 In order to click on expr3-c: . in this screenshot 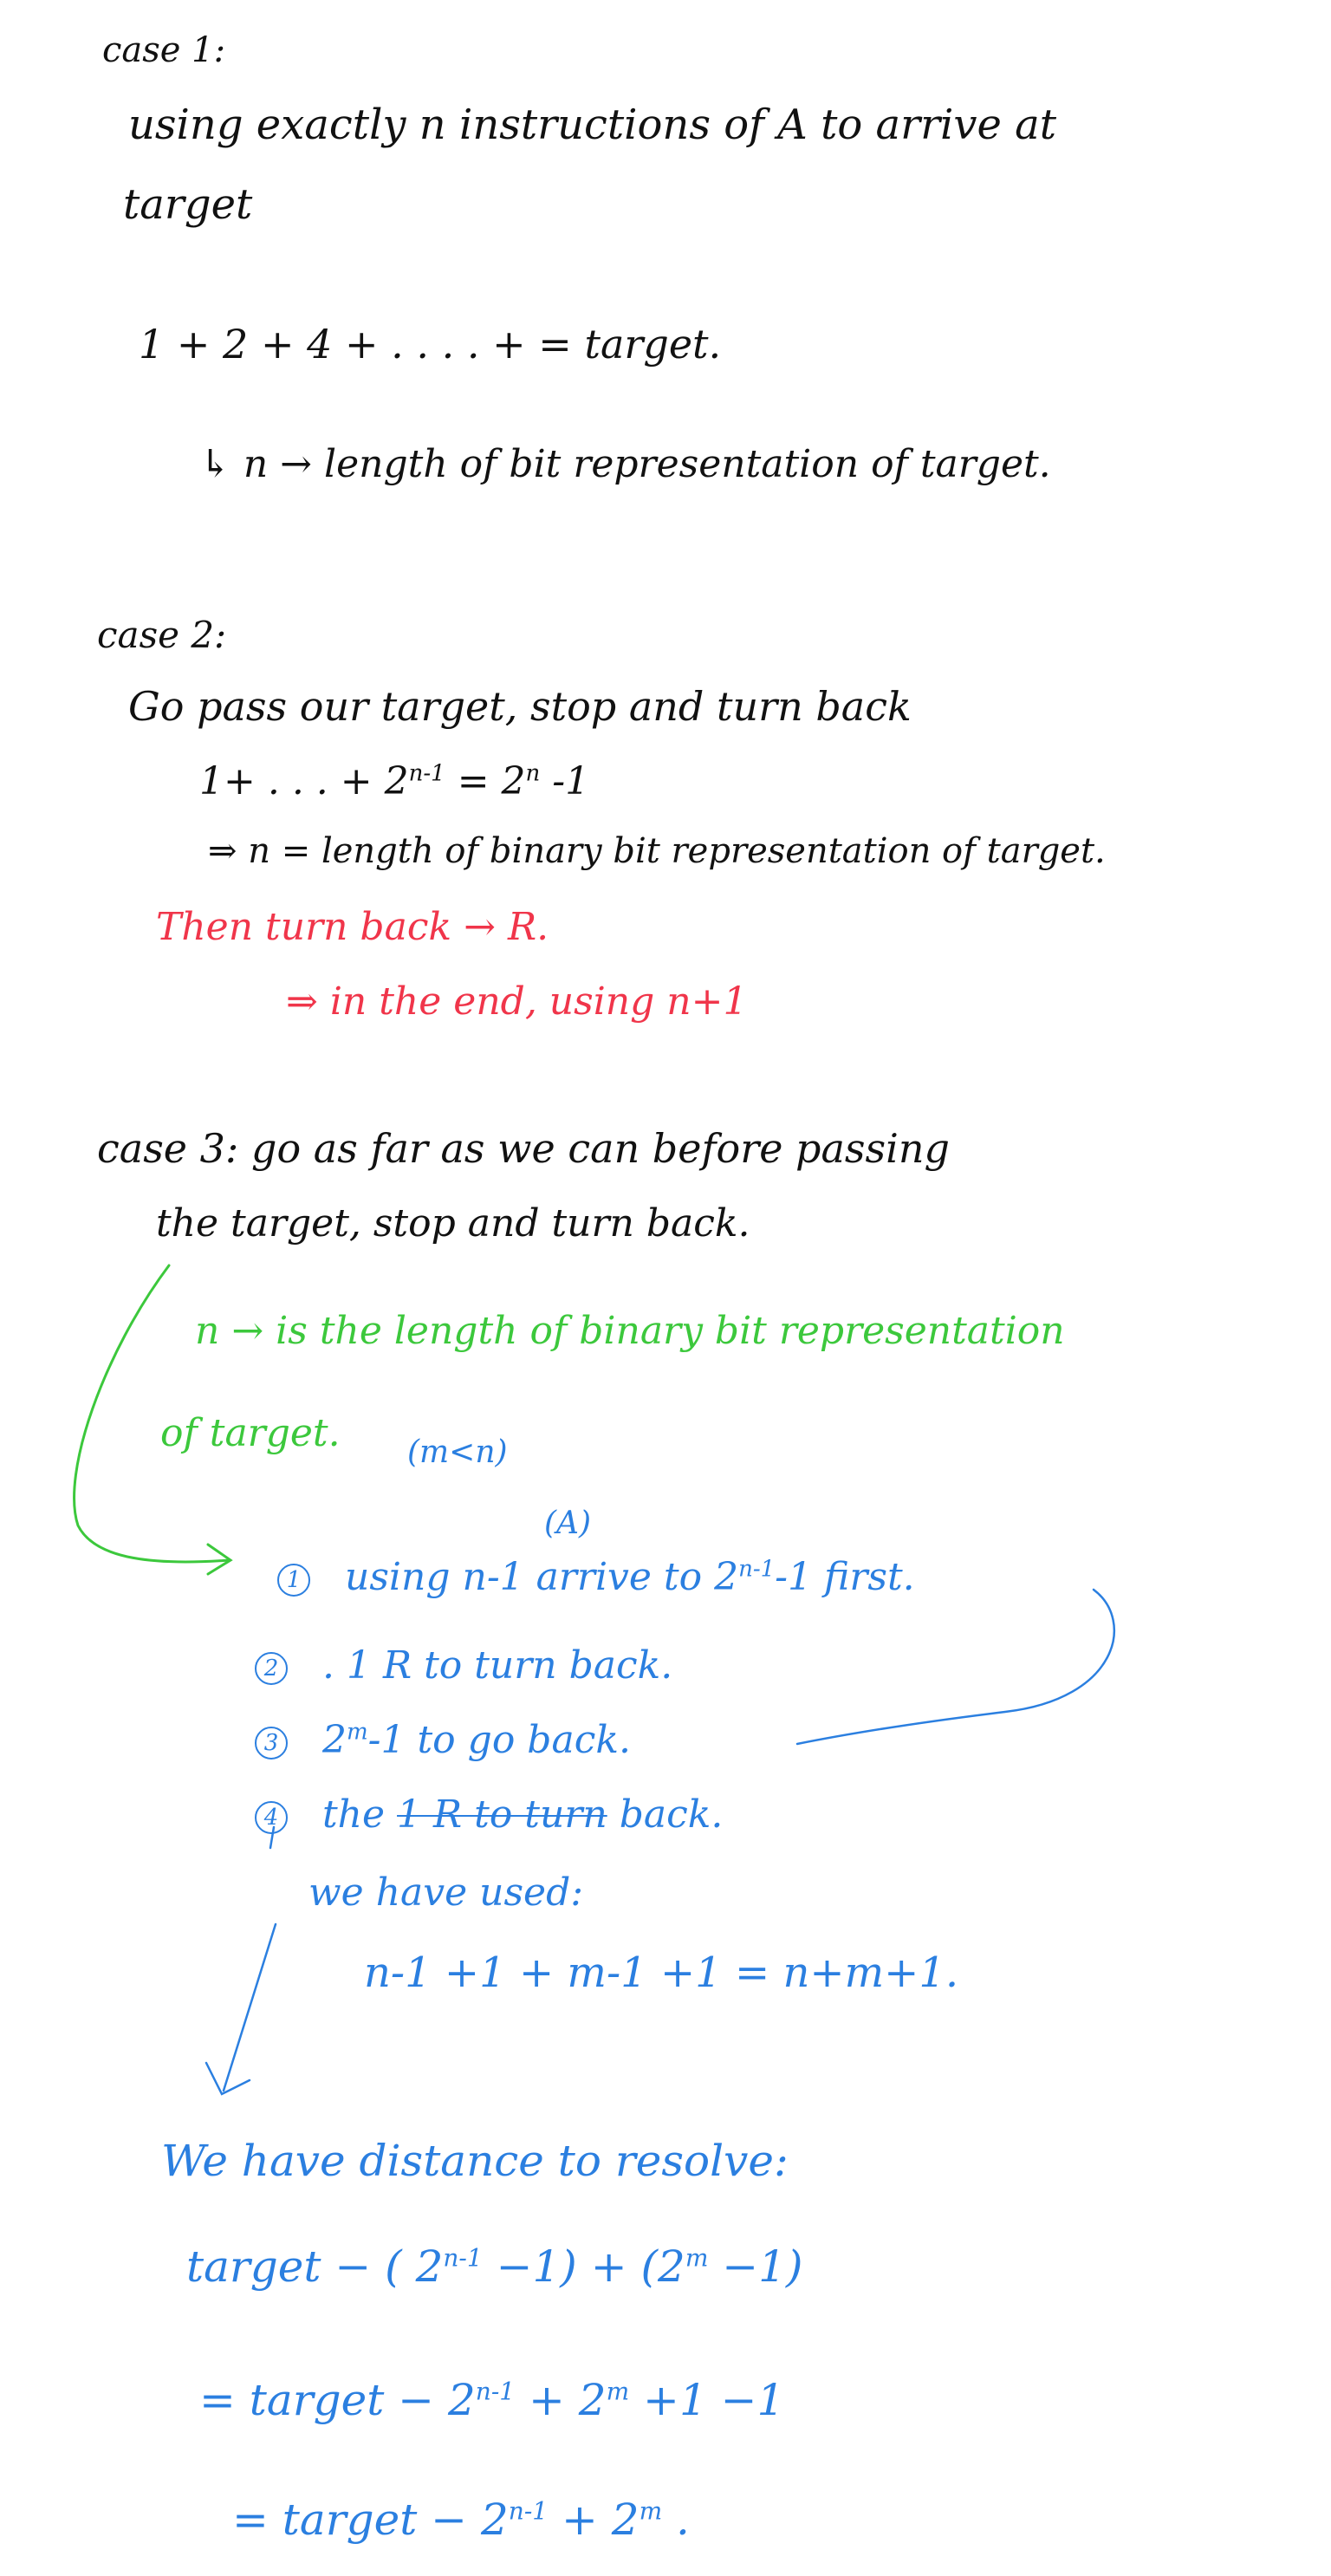, I will do `click(676, 2520)`.